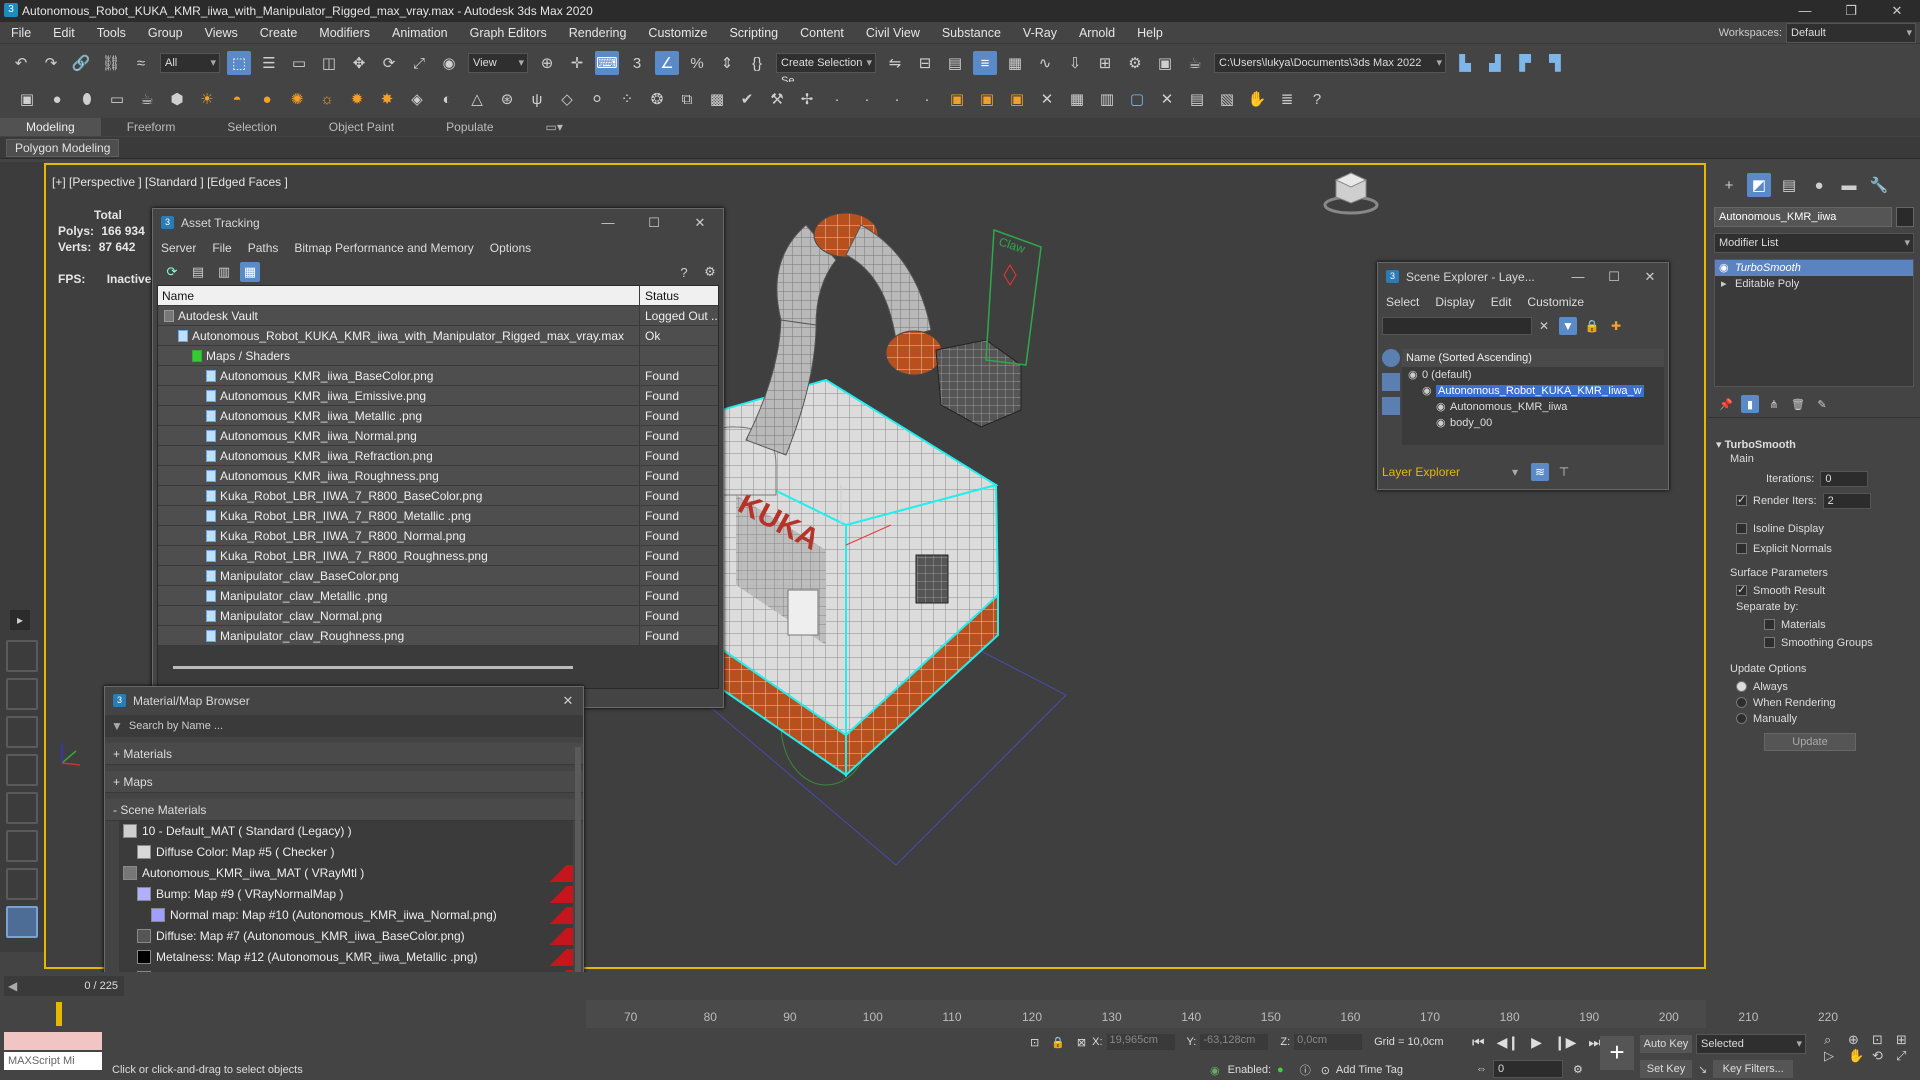 The height and width of the screenshot is (1080, 1920). I want to click on col-name: Name, so click(399, 295).